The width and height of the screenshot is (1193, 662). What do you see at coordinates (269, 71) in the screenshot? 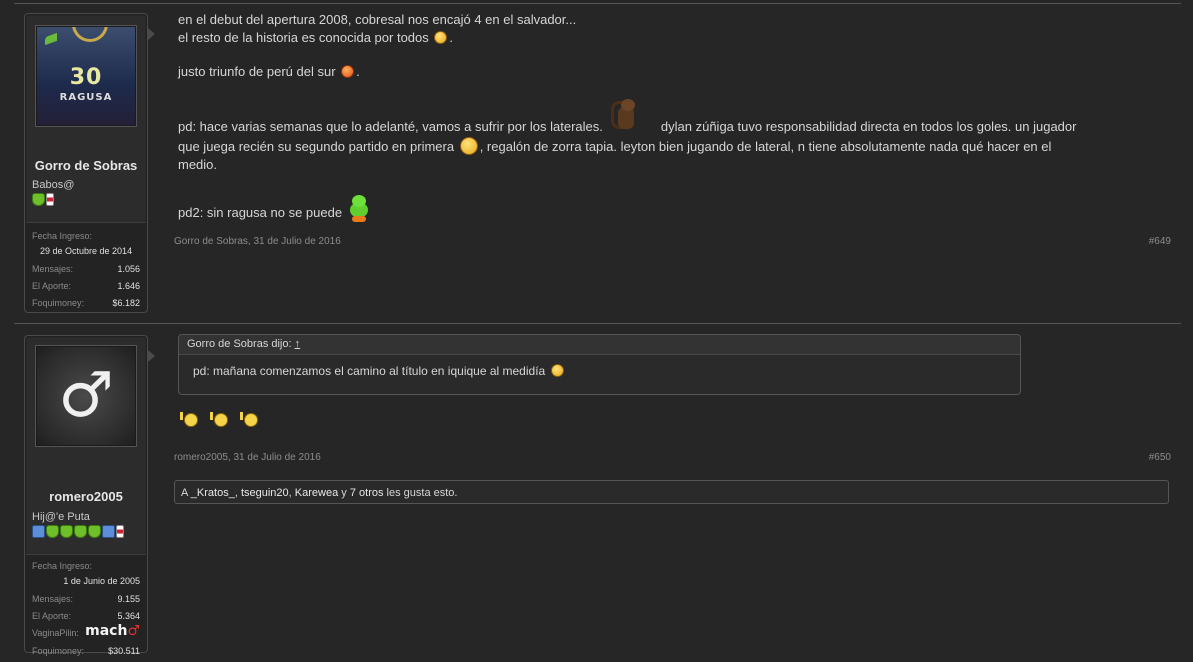
I see `message-body: justo triunfo de perú del sur .` at bounding box center [269, 71].